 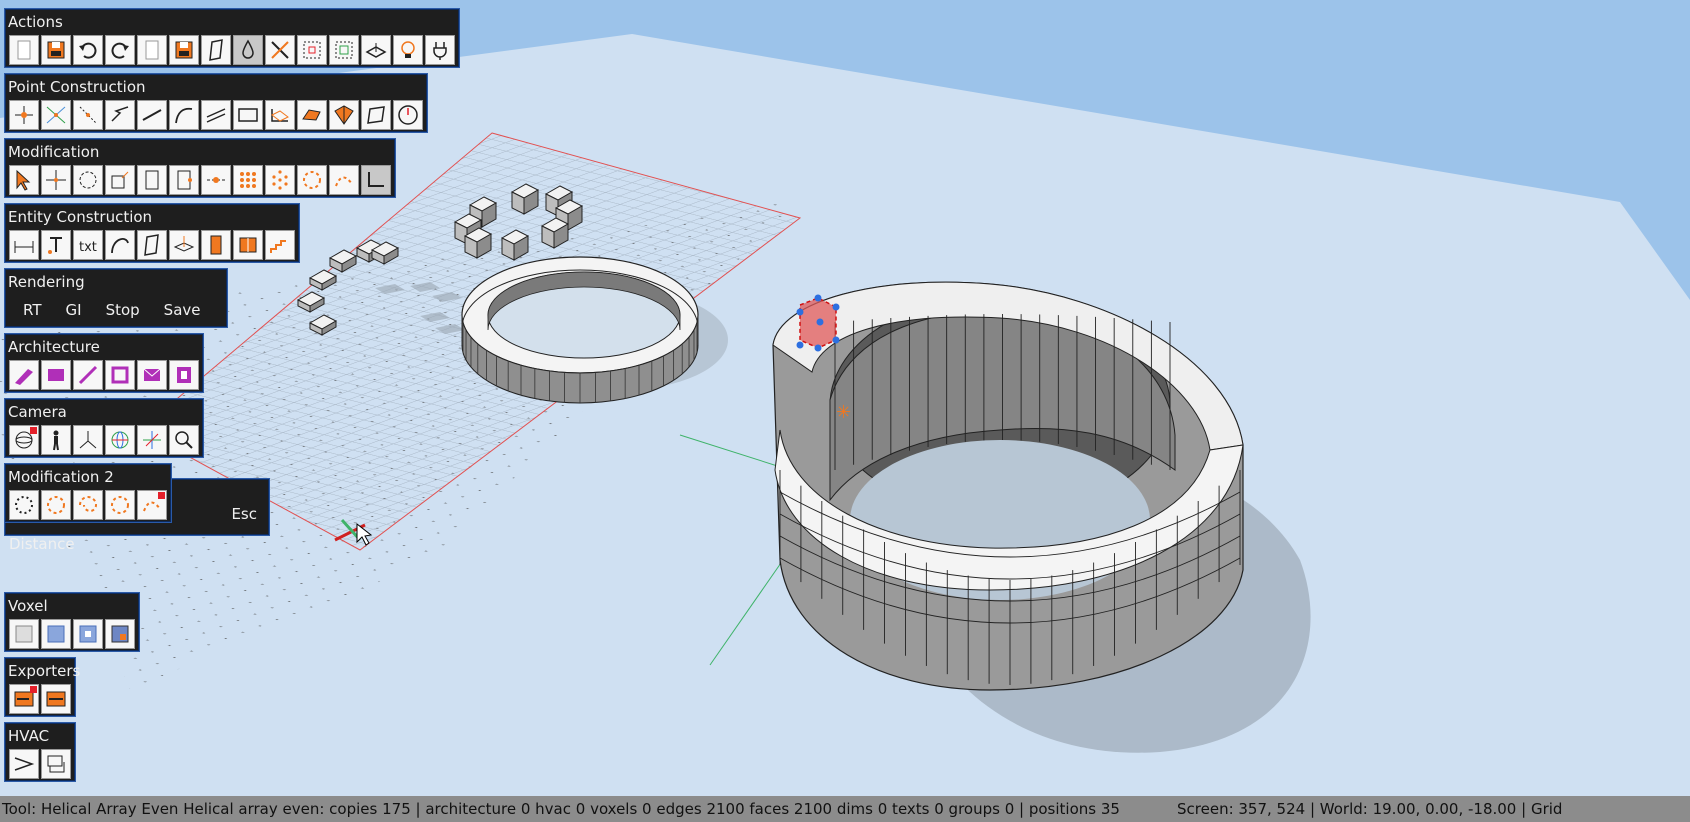 I want to click on plane-button, so click(x=216, y=50).